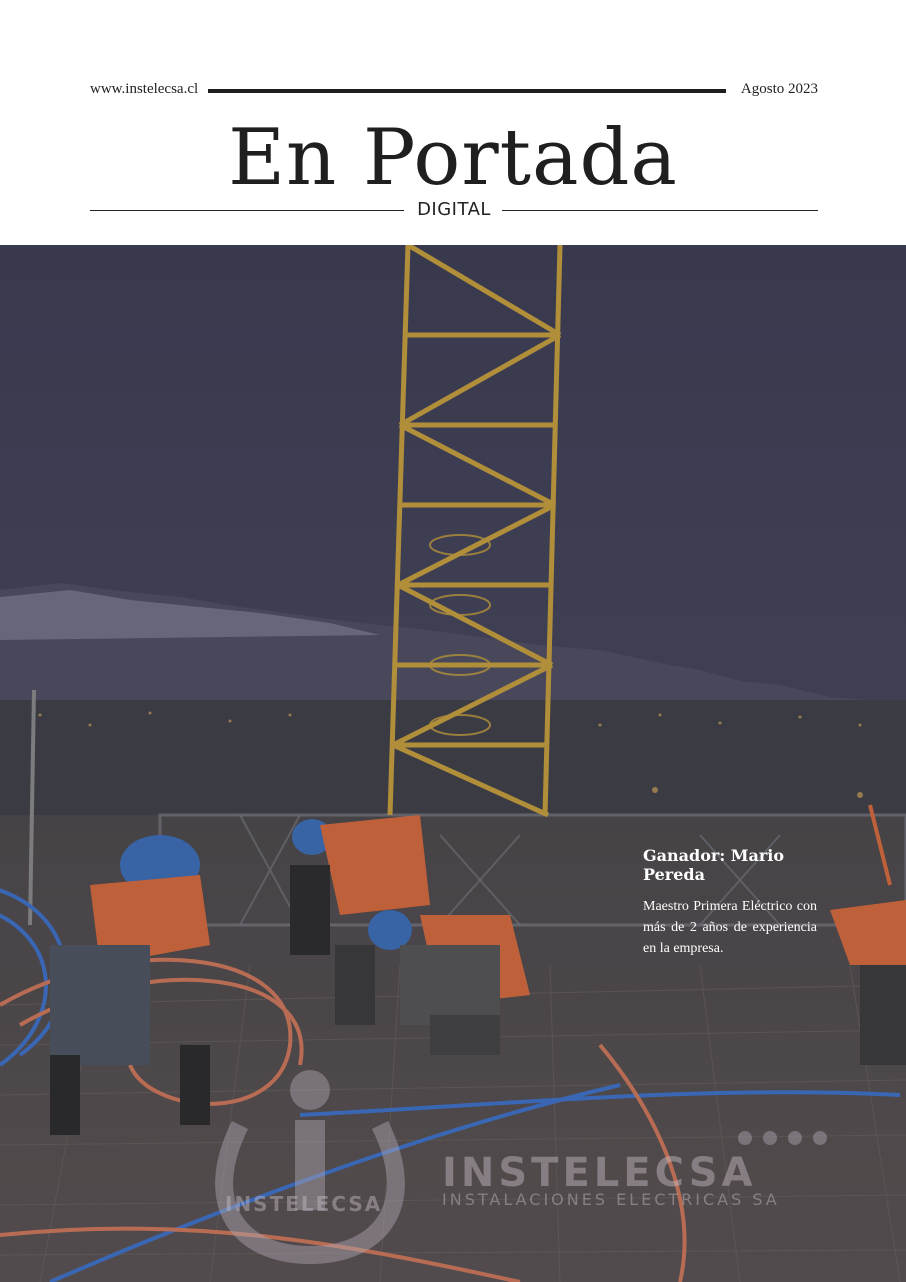  I want to click on logo-small-text: INSTELECSA, so click(304, 1204).